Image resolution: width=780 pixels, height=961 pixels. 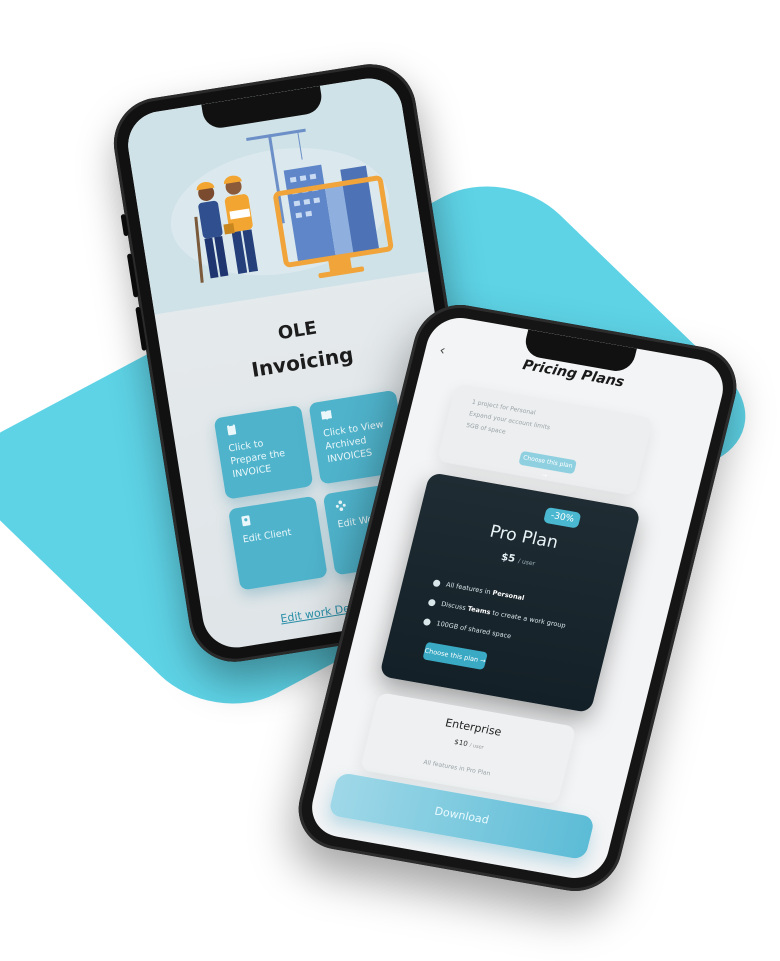 What do you see at coordinates (455, 656) in the screenshot?
I see `choose-pro-plan-button: Choose this plan →` at bounding box center [455, 656].